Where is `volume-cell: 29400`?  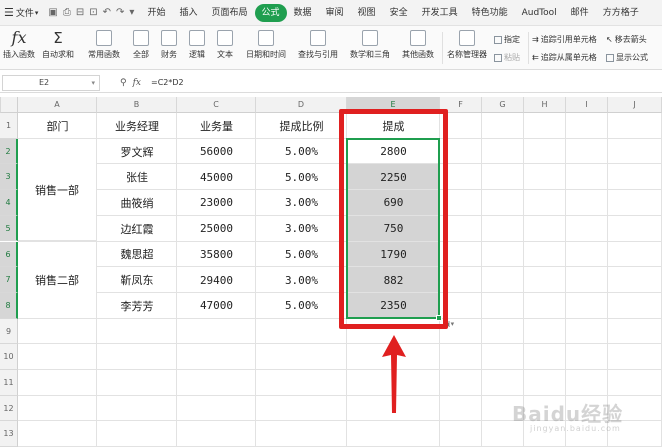 volume-cell: 29400 is located at coordinates (216, 280).